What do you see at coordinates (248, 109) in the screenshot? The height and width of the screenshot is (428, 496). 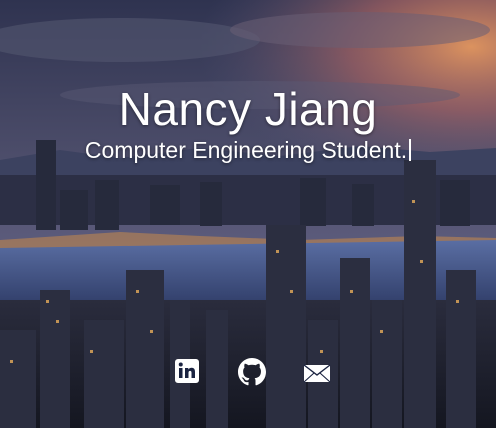 I see `hero-name: Nancy Jiang` at bounding box center [248, 109].